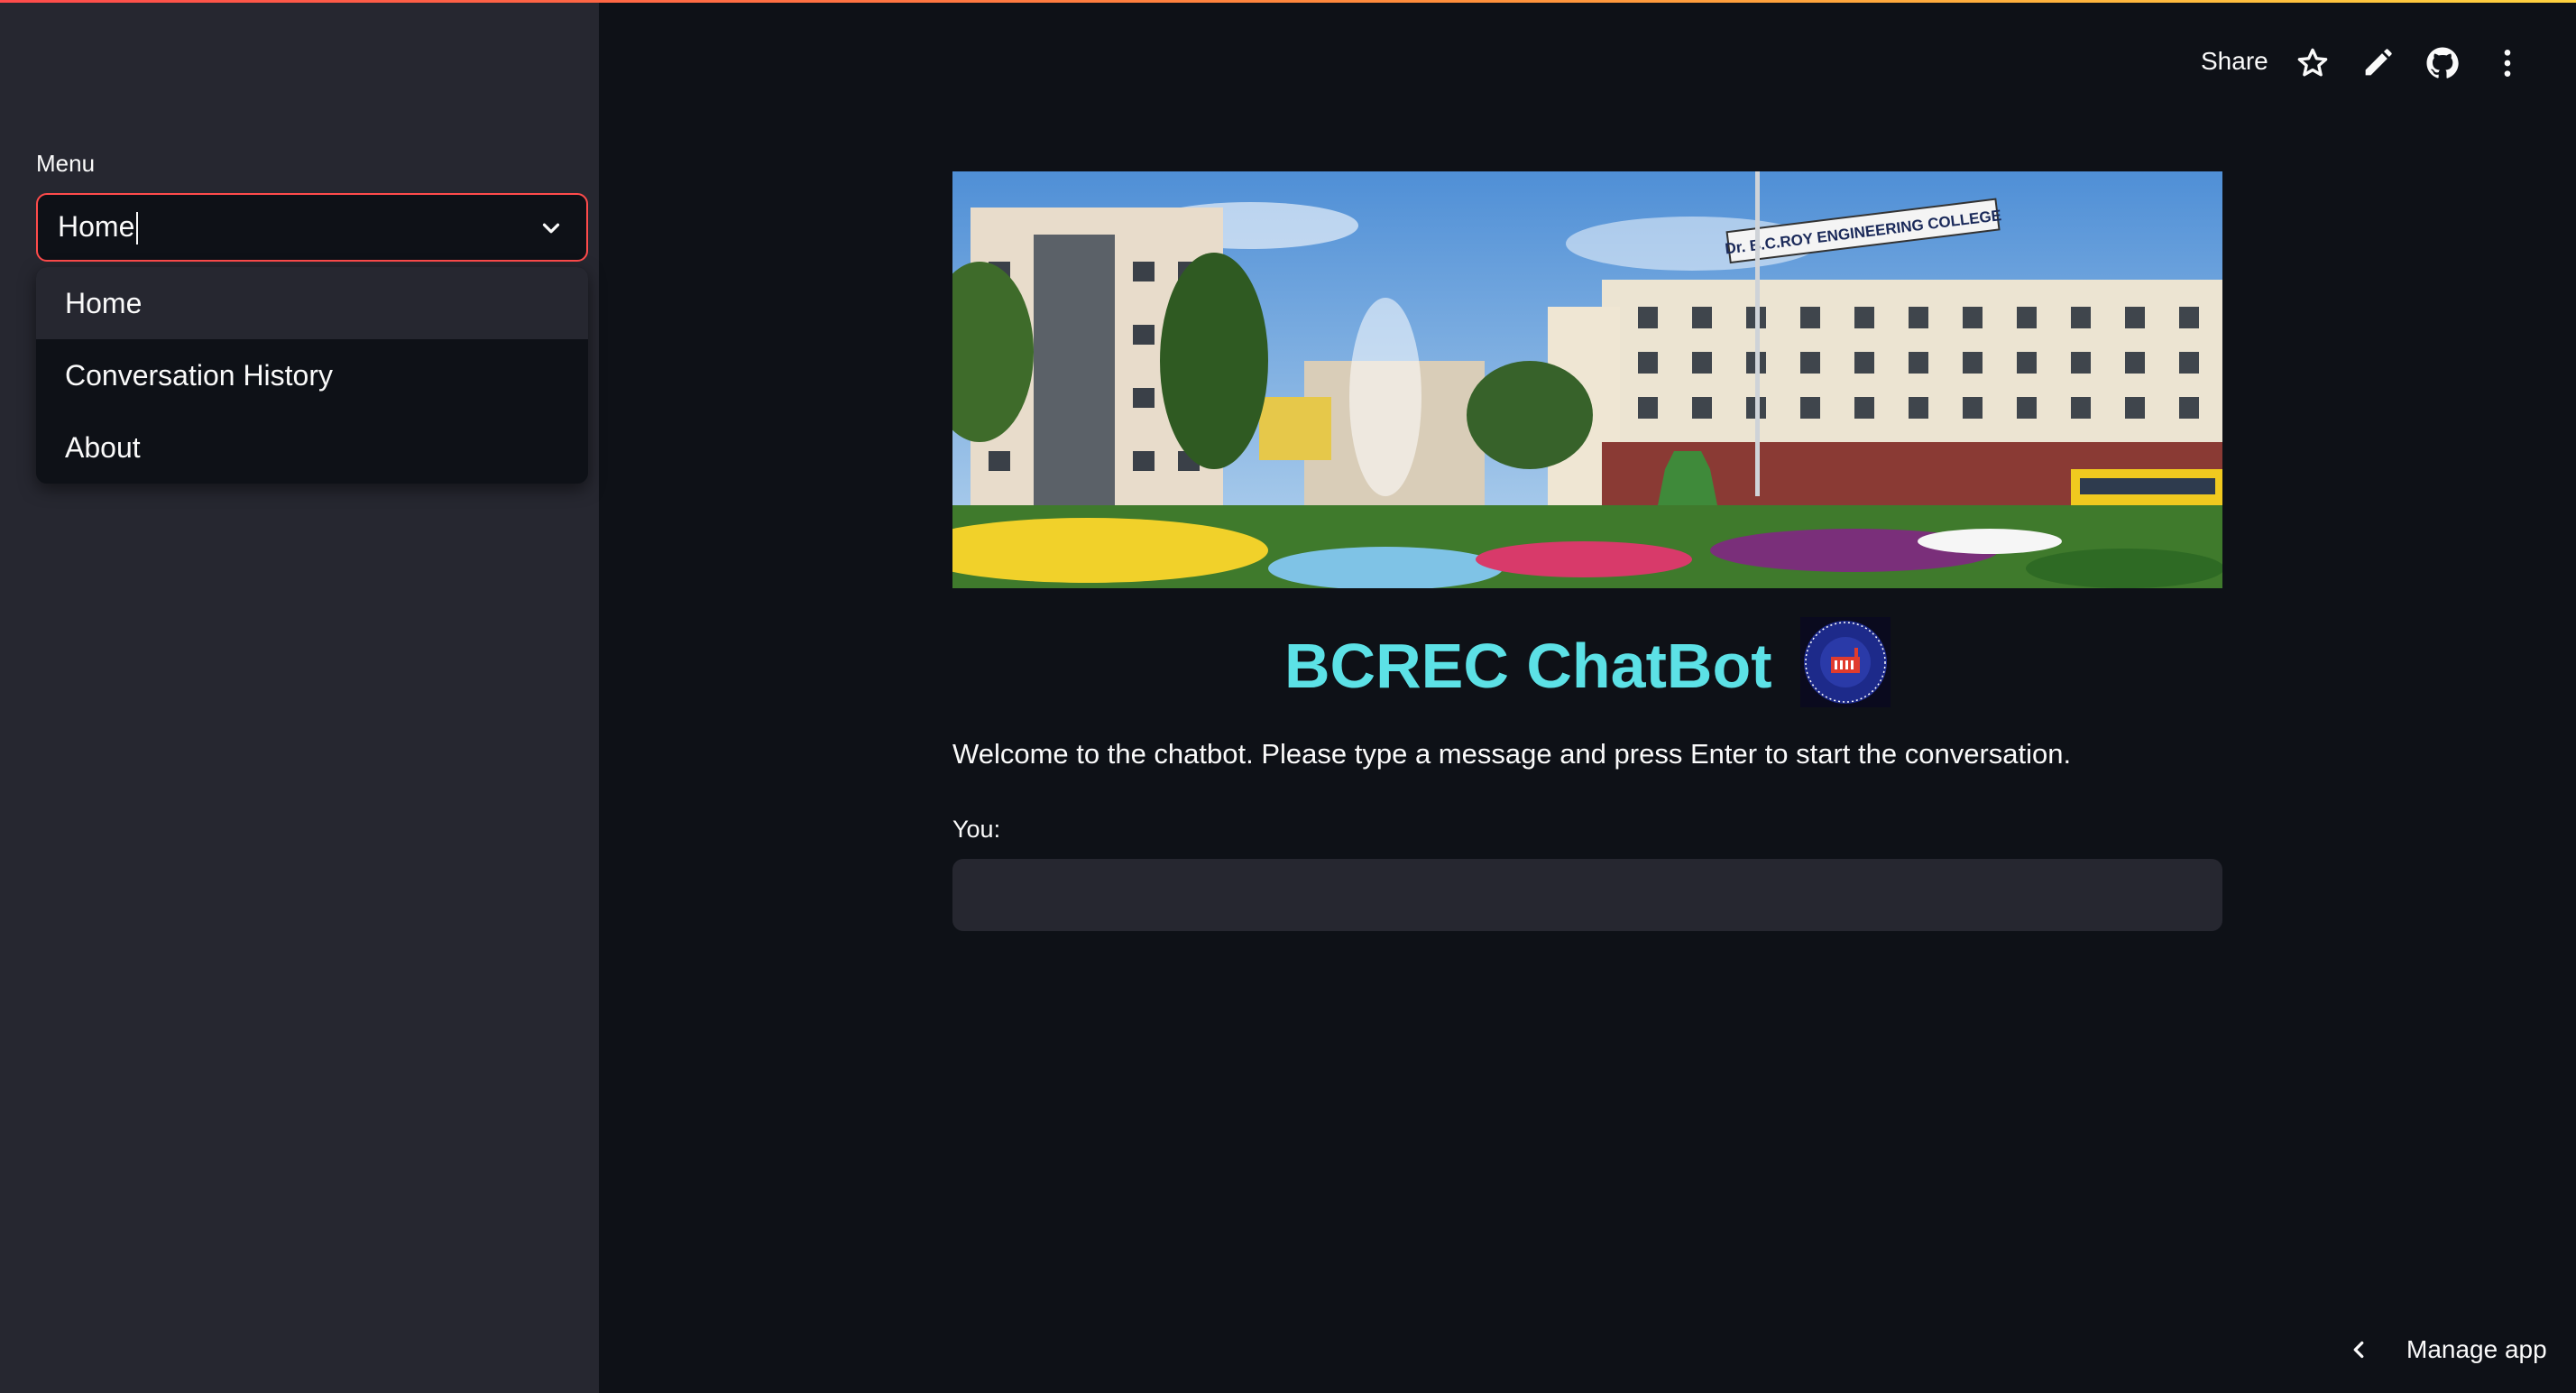  Describe the element at coordinates (312, 447) in the screenshot. I see `menu-option-about: About` at that location.